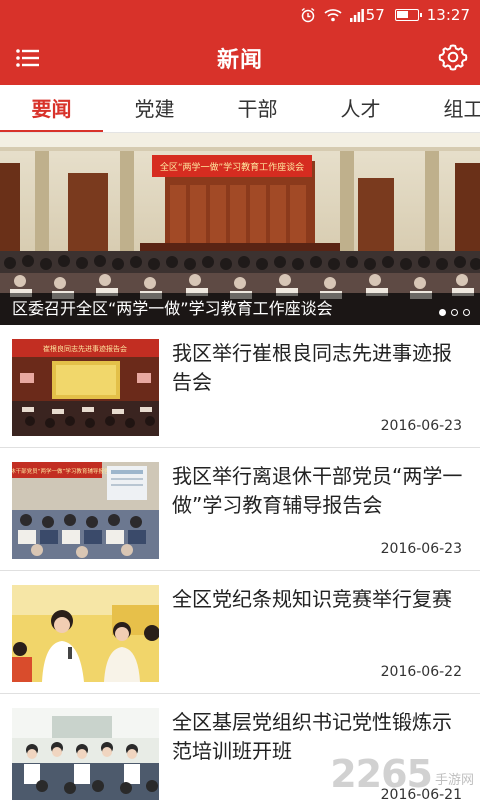  Describe the element at coordinates (381, 774) in the screenshot. I see `watermark-number: 2265` at that location.